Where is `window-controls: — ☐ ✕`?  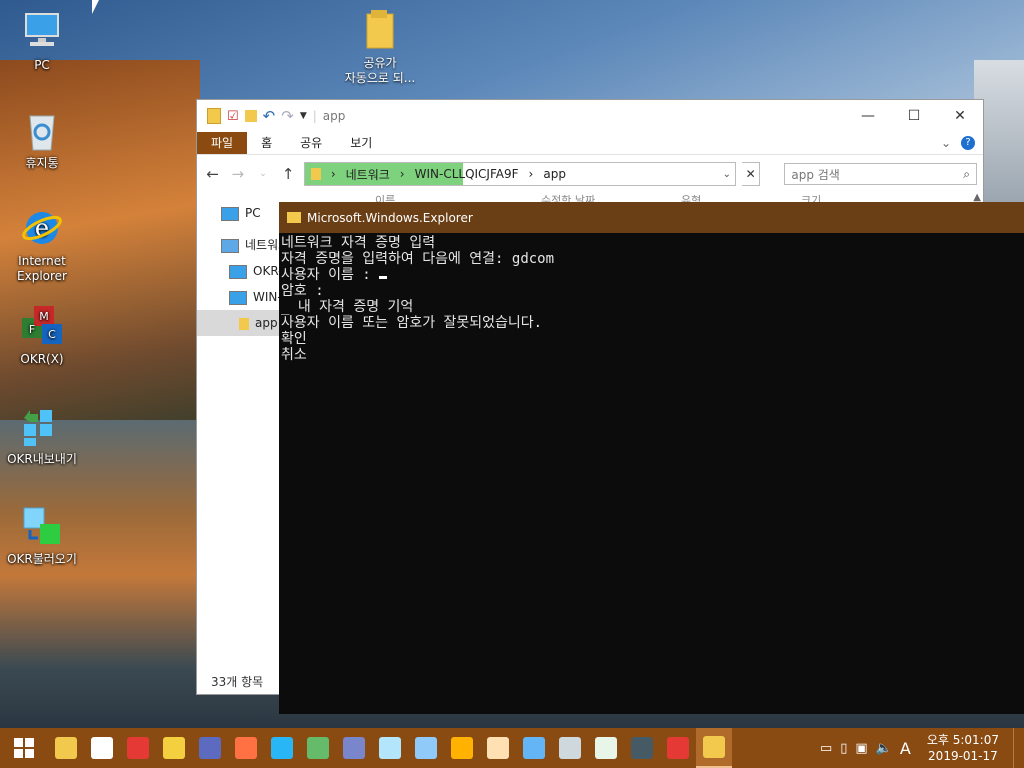 window-controls: — ☐ ✕ is located at coordinates (914, 116).